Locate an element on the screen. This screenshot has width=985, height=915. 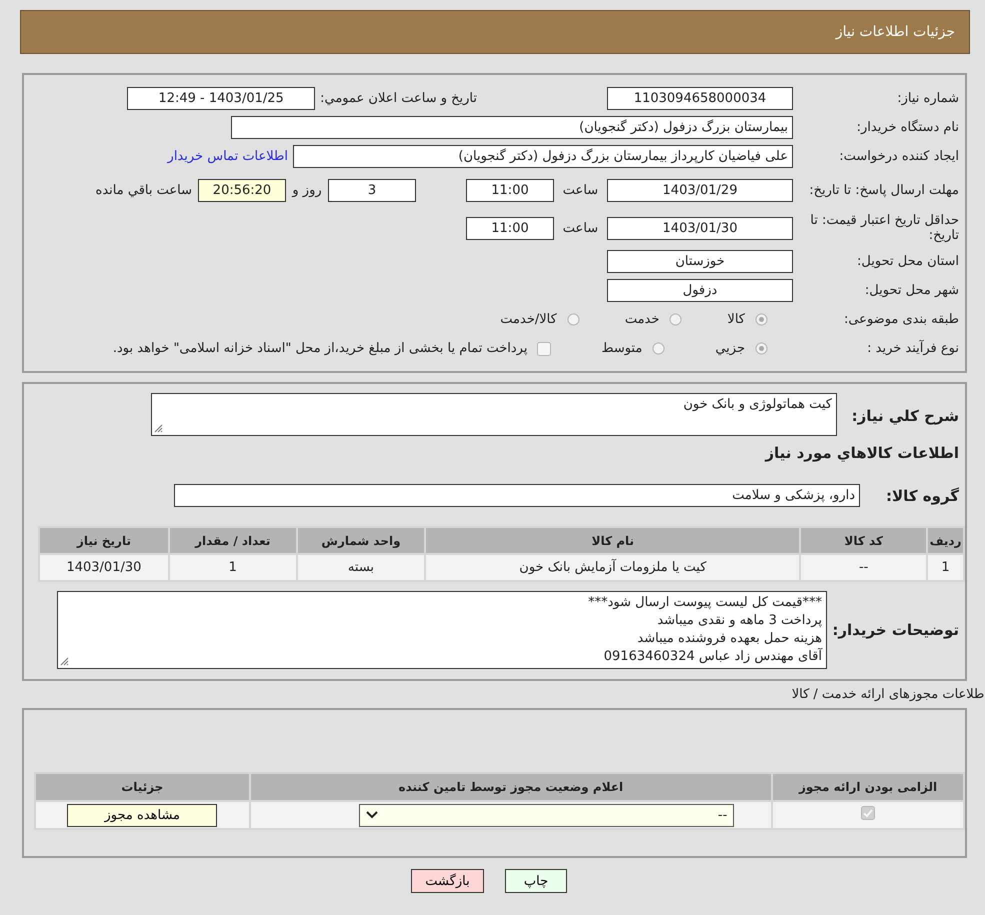
field-label: جزيي is located at coordinates (730, 348).